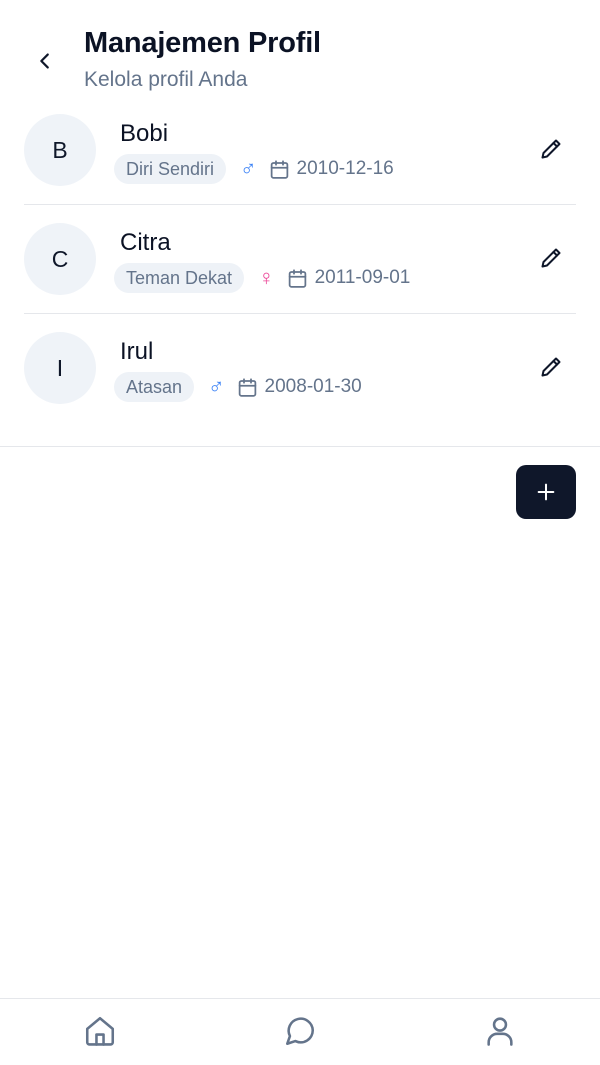 The height and width of the screenshot is (1065, 600). What do you see at coordinates (60, 259) in the screenshot?
I see `avatar: C` at bounding box center [60, 259].